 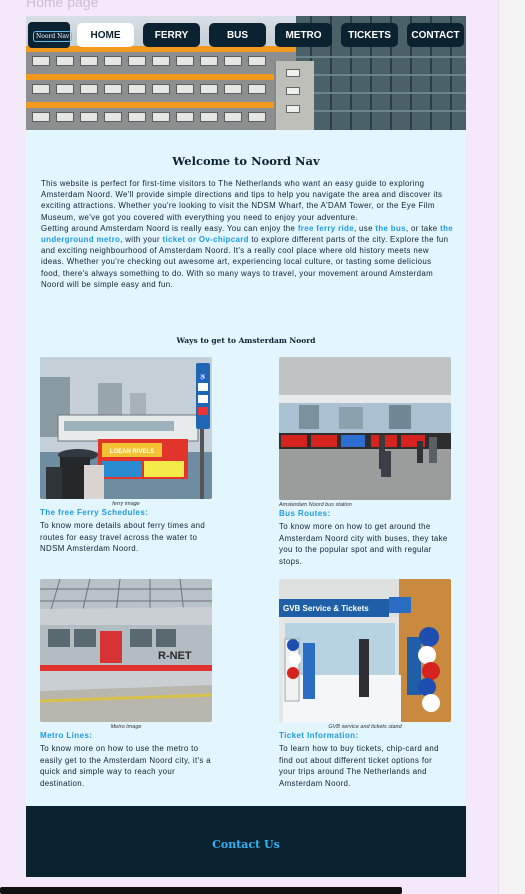 What do you see at coordinates (105, 35) in the screenshot?
I see `nav-home-button: HOME` at bounding box center [105, 35].